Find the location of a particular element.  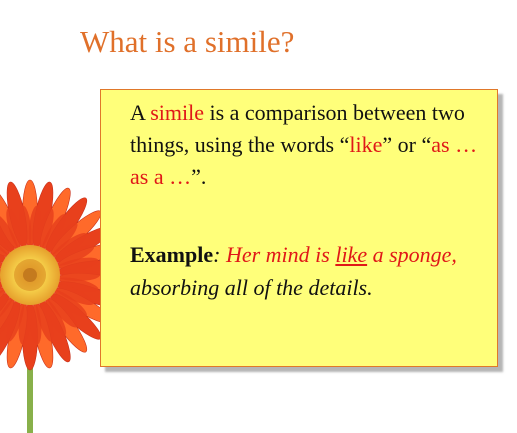

definition-text: ” or “ is located at coordinates (407, 144).